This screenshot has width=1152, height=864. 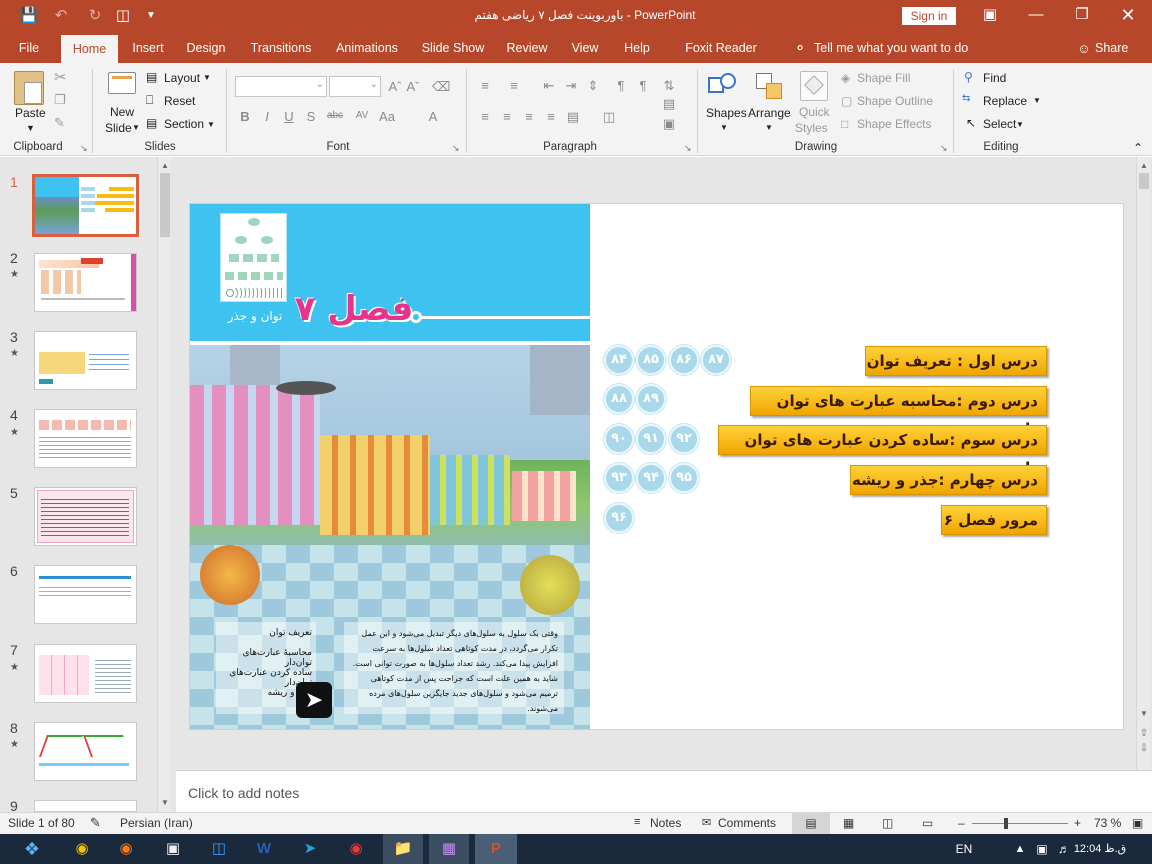 What do you see at coordinates (637, 822) in the screenshot?
I see `notes-icon: ≡` at bounding box center [637, 822].